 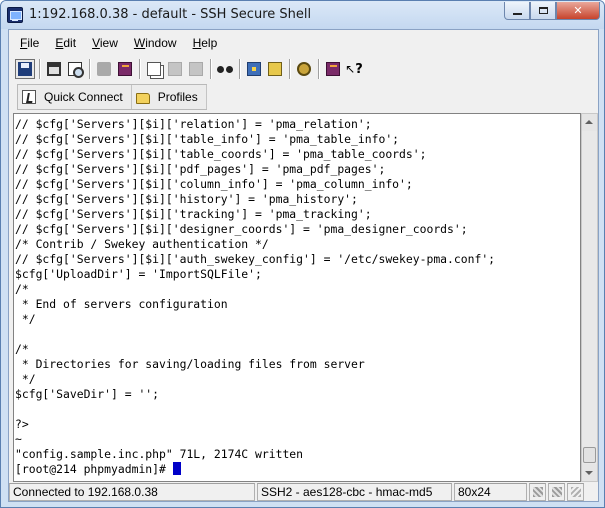 What do you see at coordinates (18, 439) in the screenshot?
I see `terminal-line: ~` at bounding box center [18, 439].